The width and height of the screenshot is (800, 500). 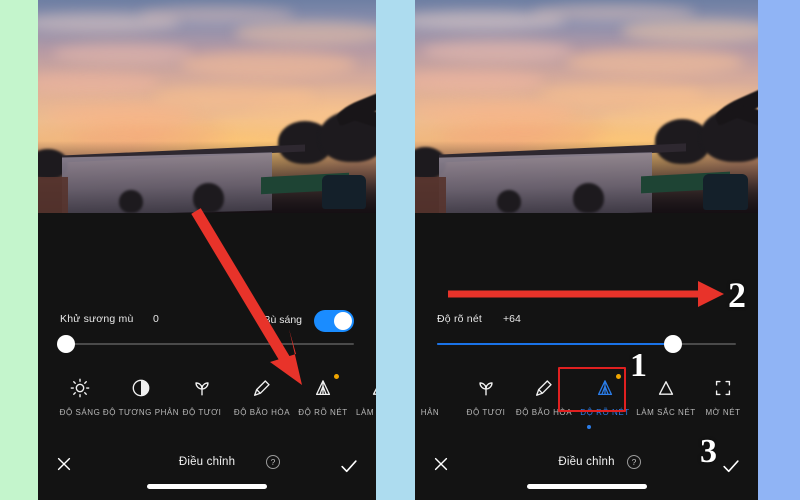 I want to click on tool-badge-dot, so click(x=336, y=376).